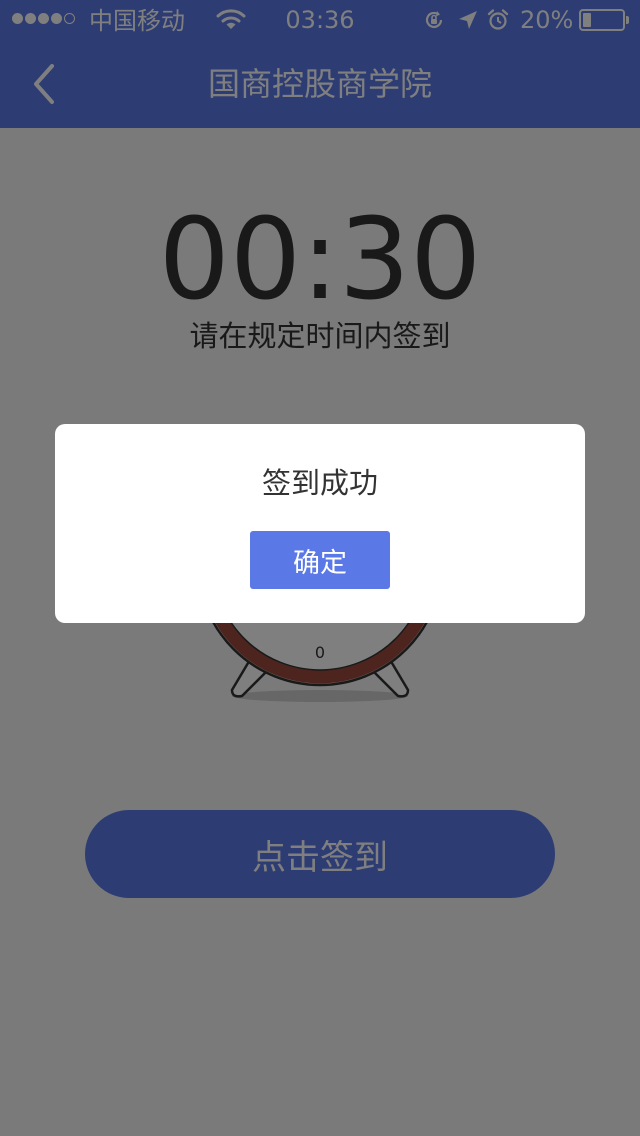 This screenshot has width=640, height=1136. What do you see at coordinates (320, 560) in the screenshot?
I see `confirm-button: 确定` at bounding box center [320, 560].